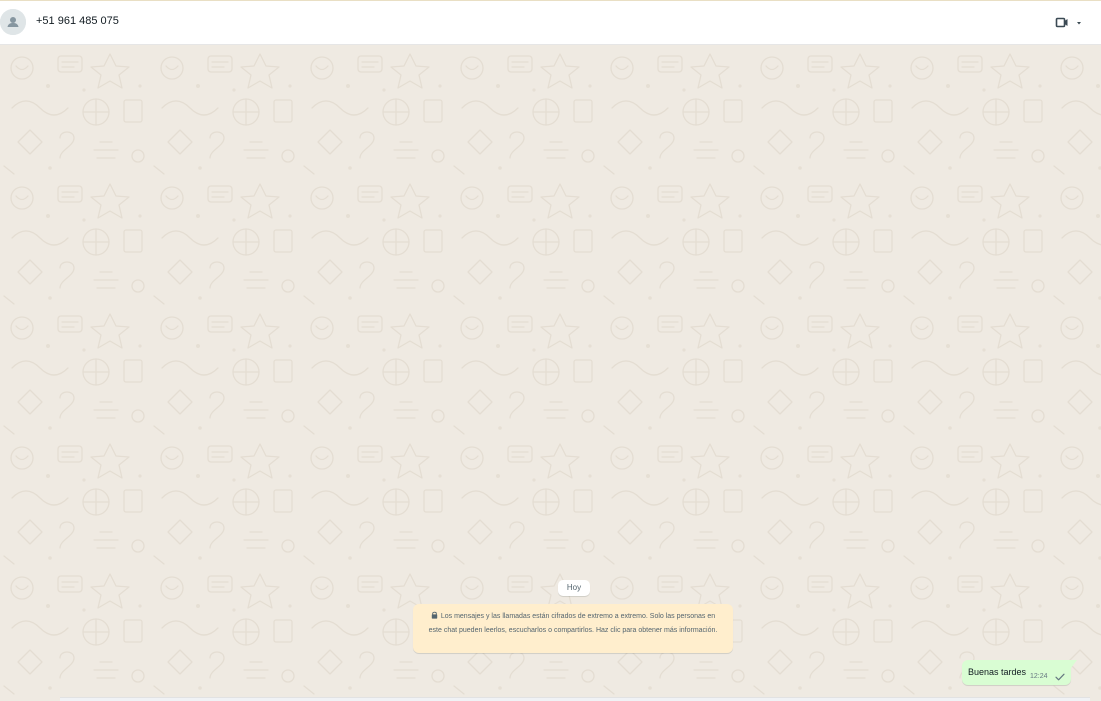  I want to click on video-call-button, so click(1069, 23).